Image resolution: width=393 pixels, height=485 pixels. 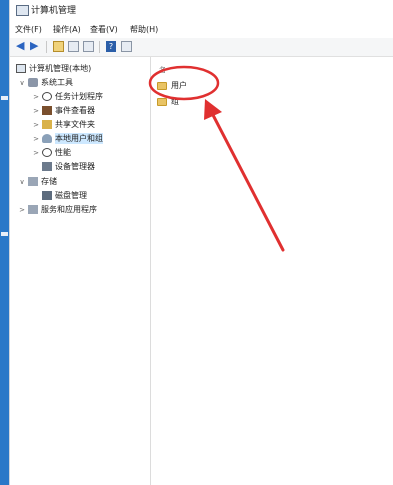 I want to click on tree-node-disk-management: 磁盘管理, so click(x=63, y=195).